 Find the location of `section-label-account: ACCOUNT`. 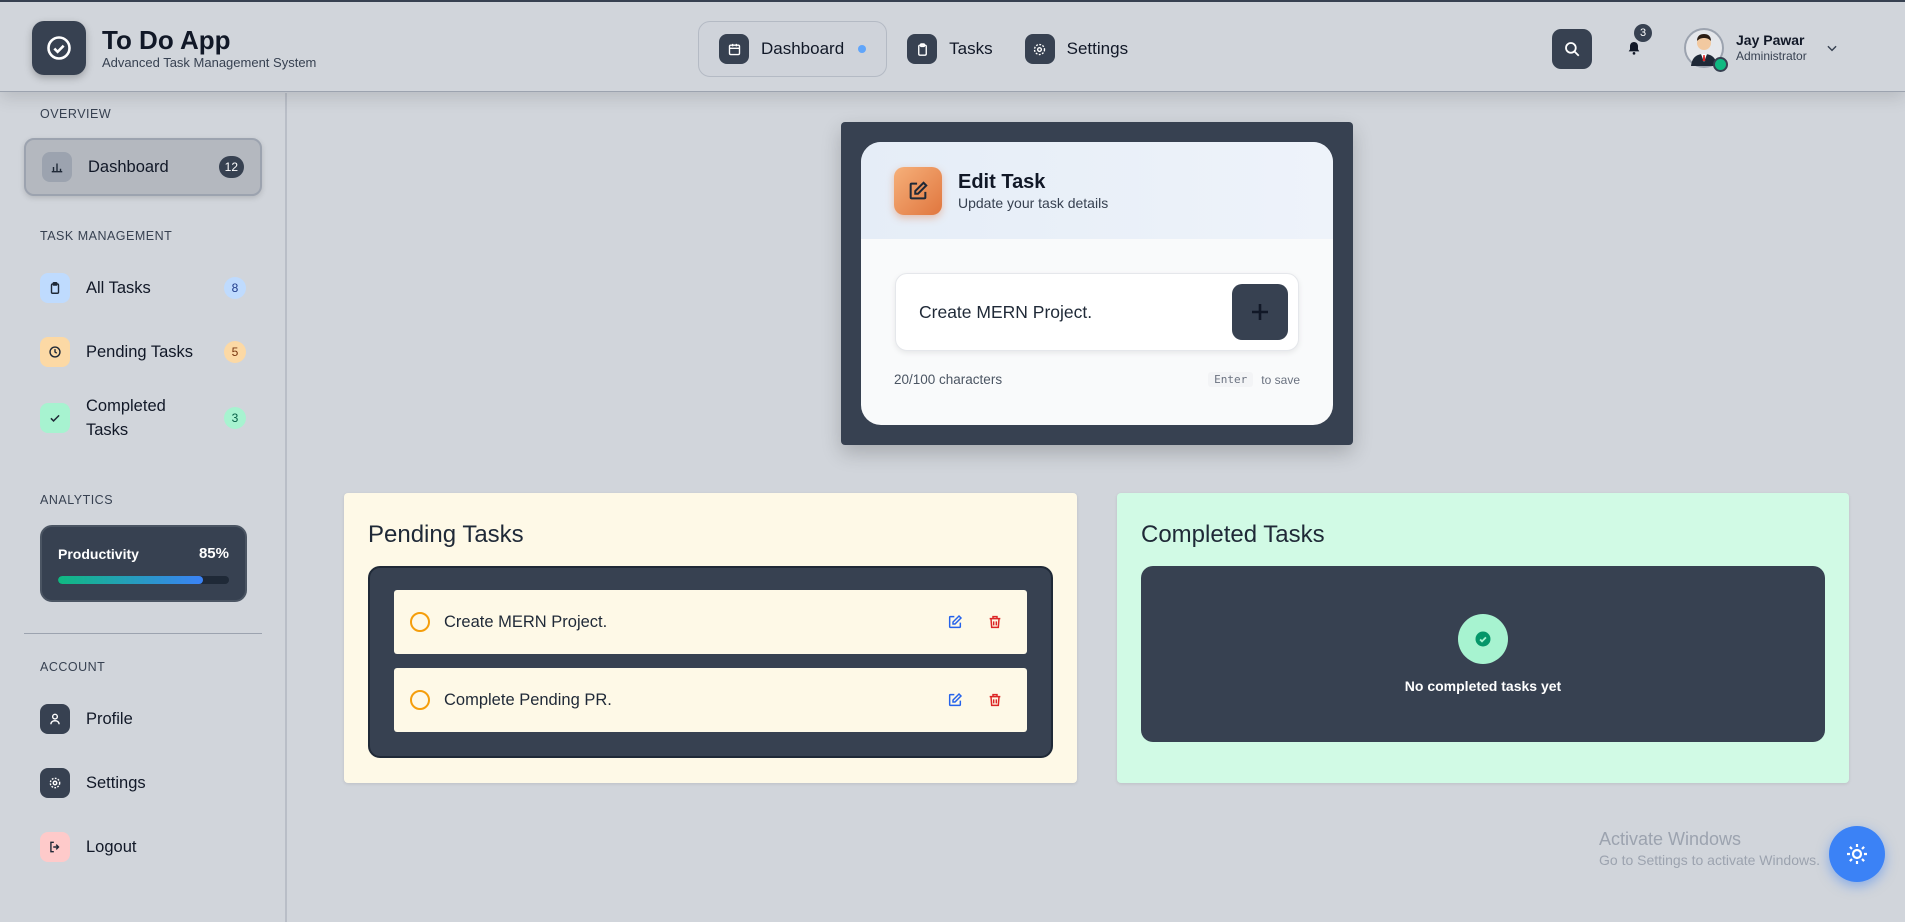

section-label-account: ACCOUNT is located at coordinates (73, 667).